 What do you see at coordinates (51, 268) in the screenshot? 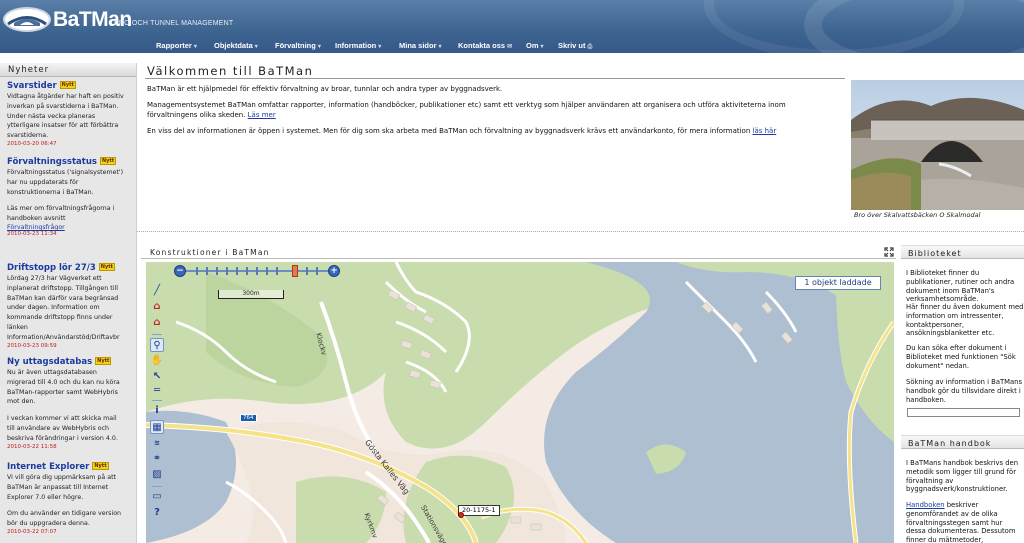
I see `news-title: Driftstopp lör 27/3` at bounding box center [51, 268].